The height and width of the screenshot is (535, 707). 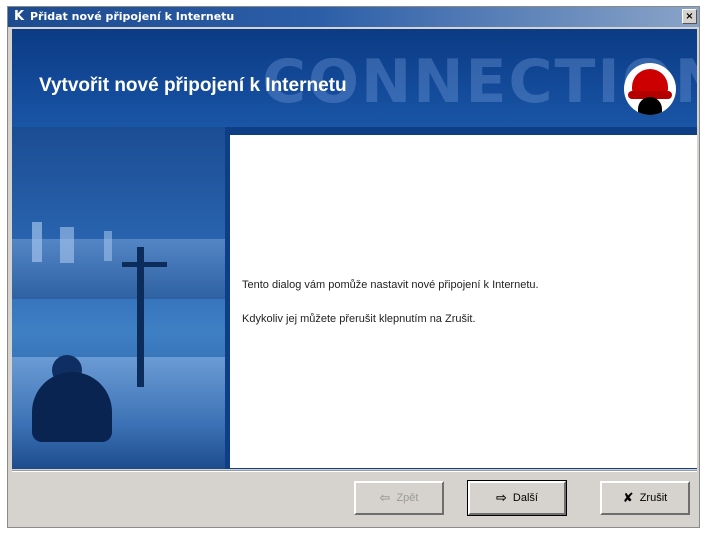 What do you see at coordinates (650, 89) in the screenshot?
I see `redhat-logo-icon` at bounding box center [650, 89].